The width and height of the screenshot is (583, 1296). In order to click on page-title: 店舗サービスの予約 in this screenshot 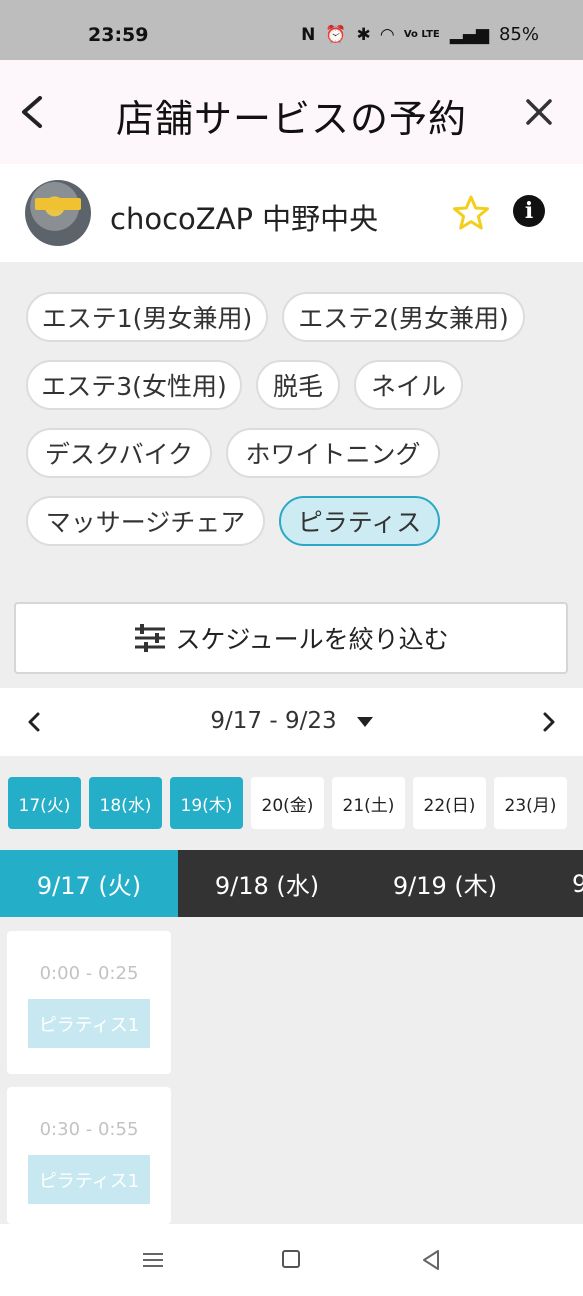, I will do `click(291, 119)`.